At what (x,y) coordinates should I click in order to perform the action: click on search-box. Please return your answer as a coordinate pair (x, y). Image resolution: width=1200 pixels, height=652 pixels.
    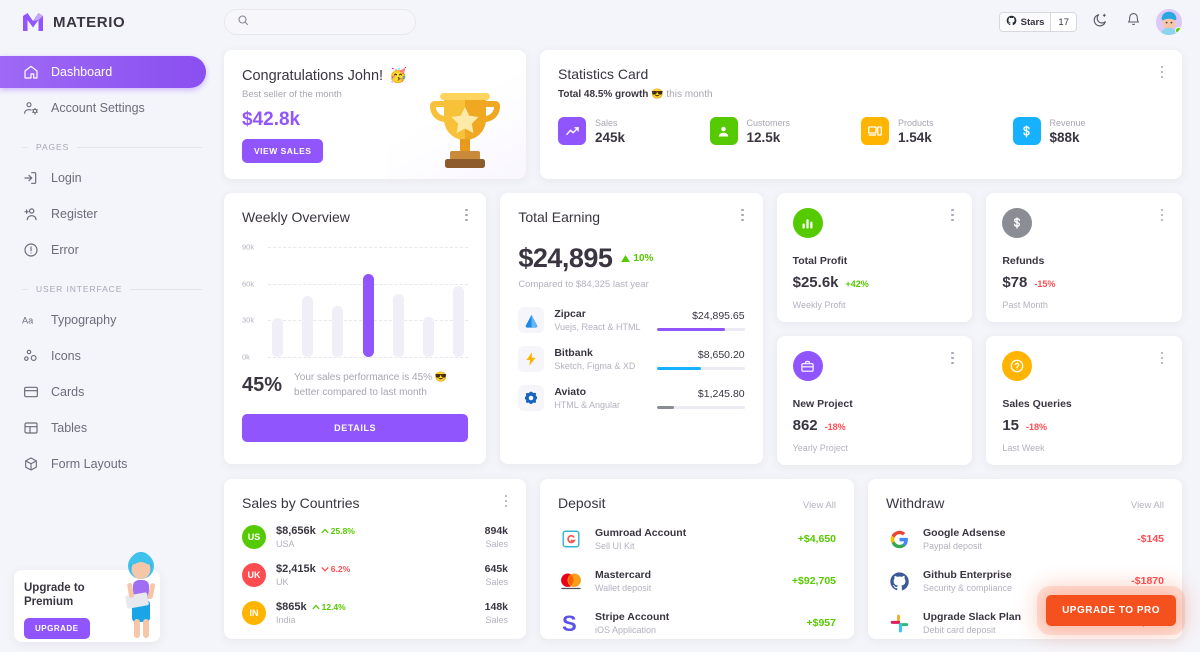
    Looking at the image, I should click on (320, 22).